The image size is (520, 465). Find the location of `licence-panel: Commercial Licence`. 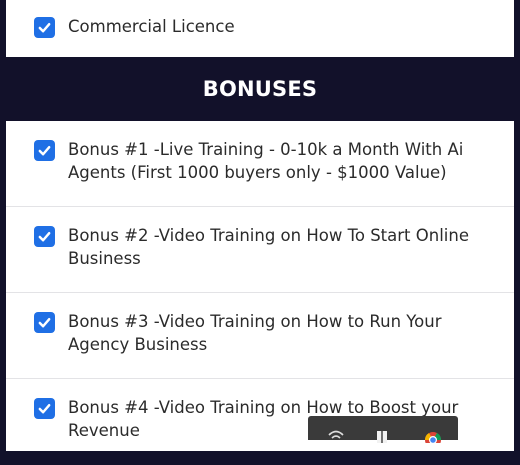

licence-panel: Commercial Licence is located at coordinates (260, 28).